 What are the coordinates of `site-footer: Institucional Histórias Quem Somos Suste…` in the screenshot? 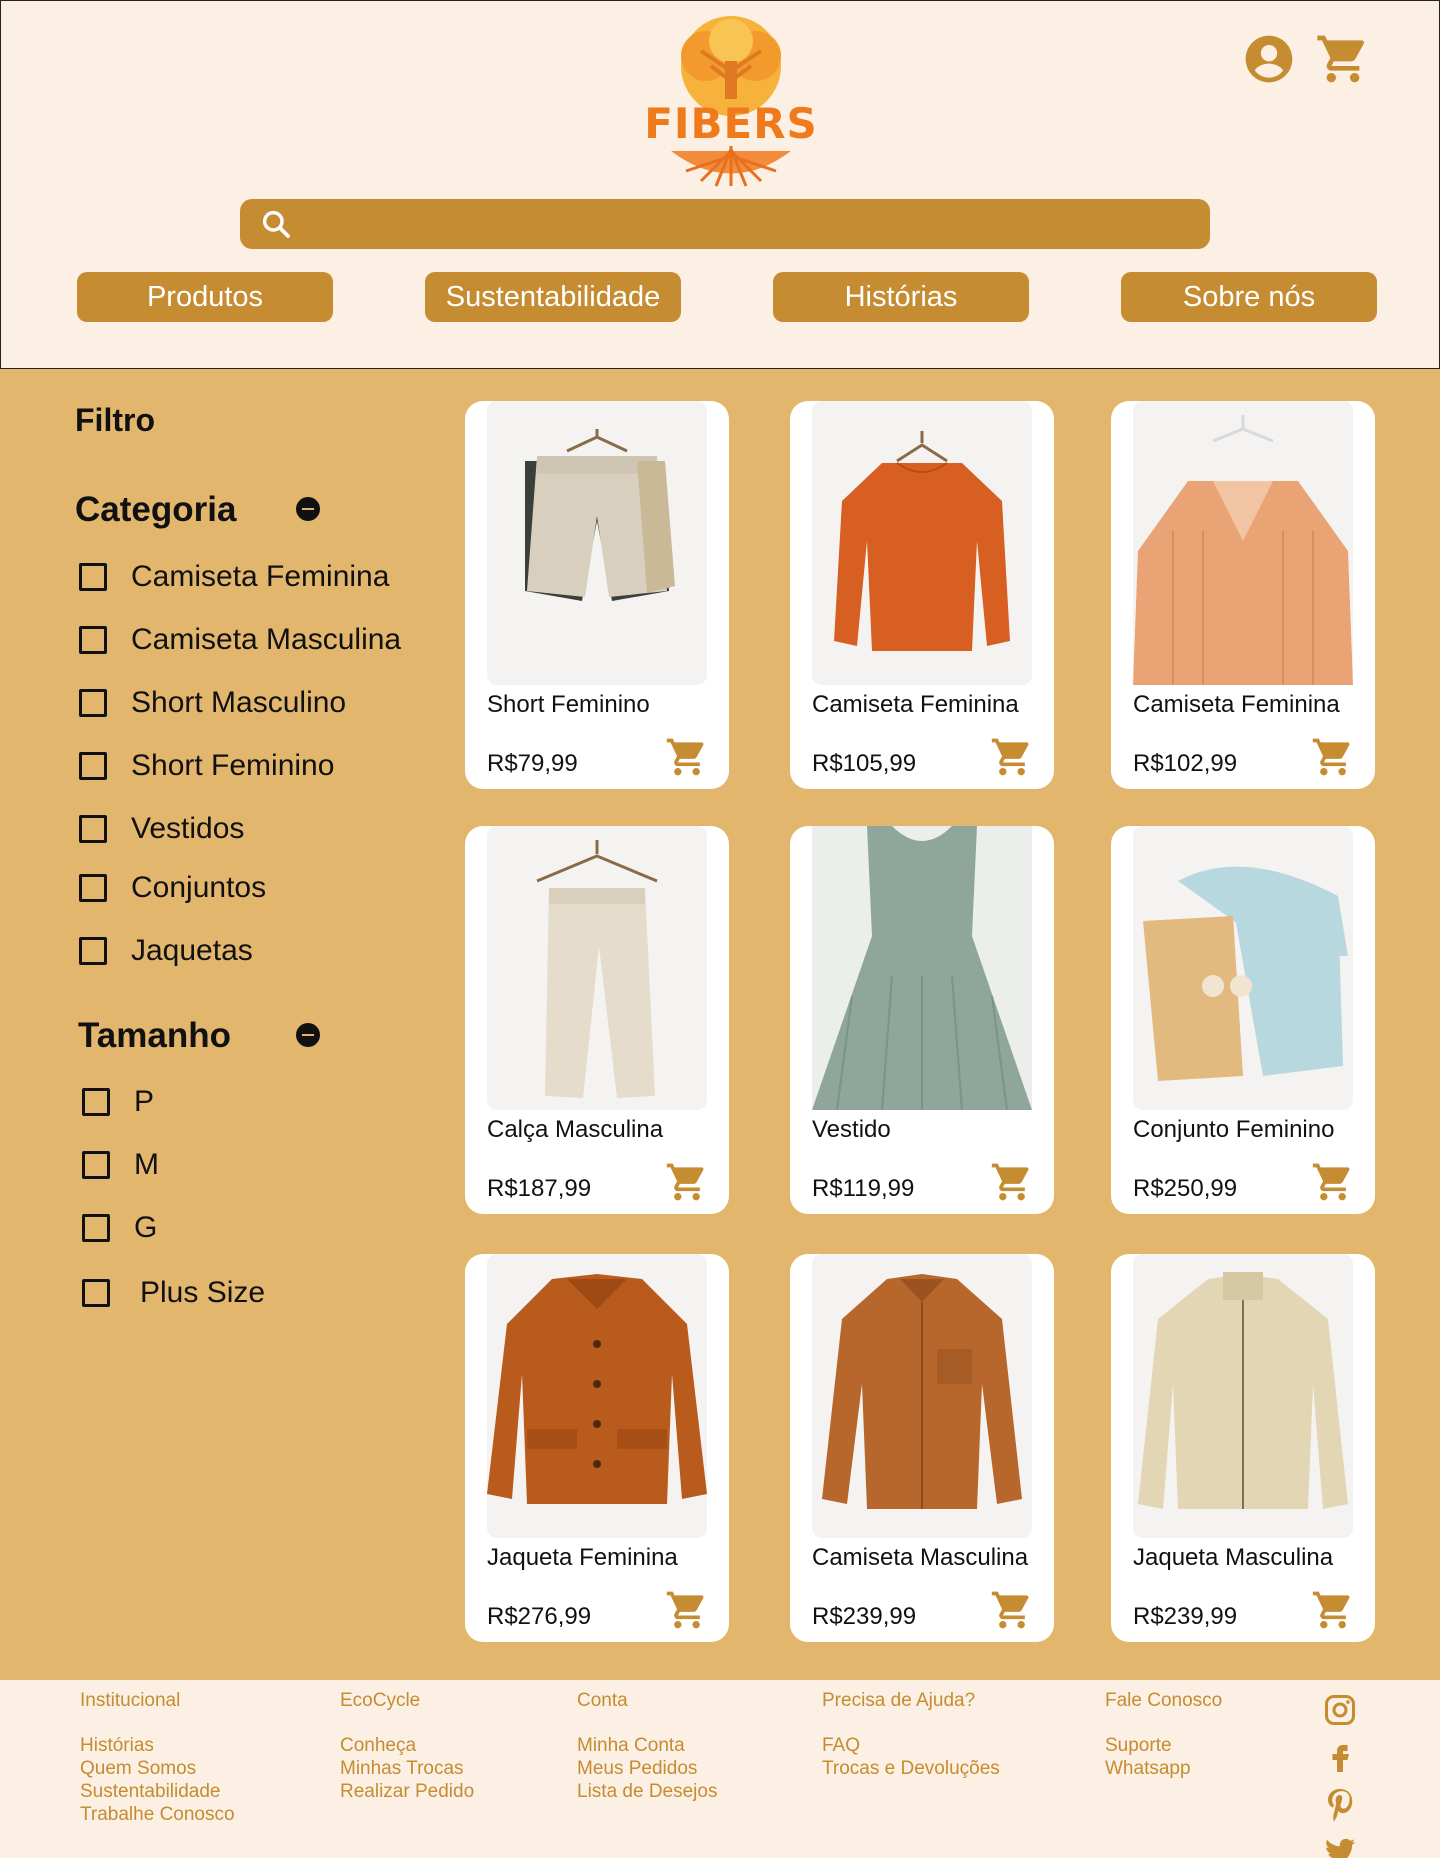 It's located at (720, 1769).